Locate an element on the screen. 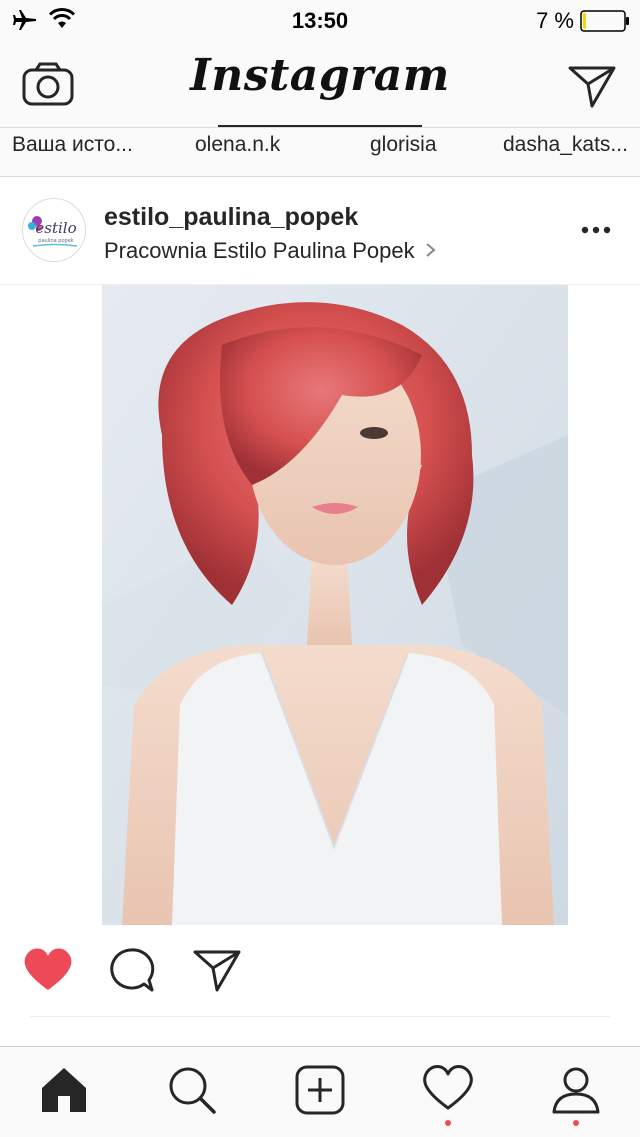 The image size is (640, 1137). home-icon is located at coordinates (64, 1094).